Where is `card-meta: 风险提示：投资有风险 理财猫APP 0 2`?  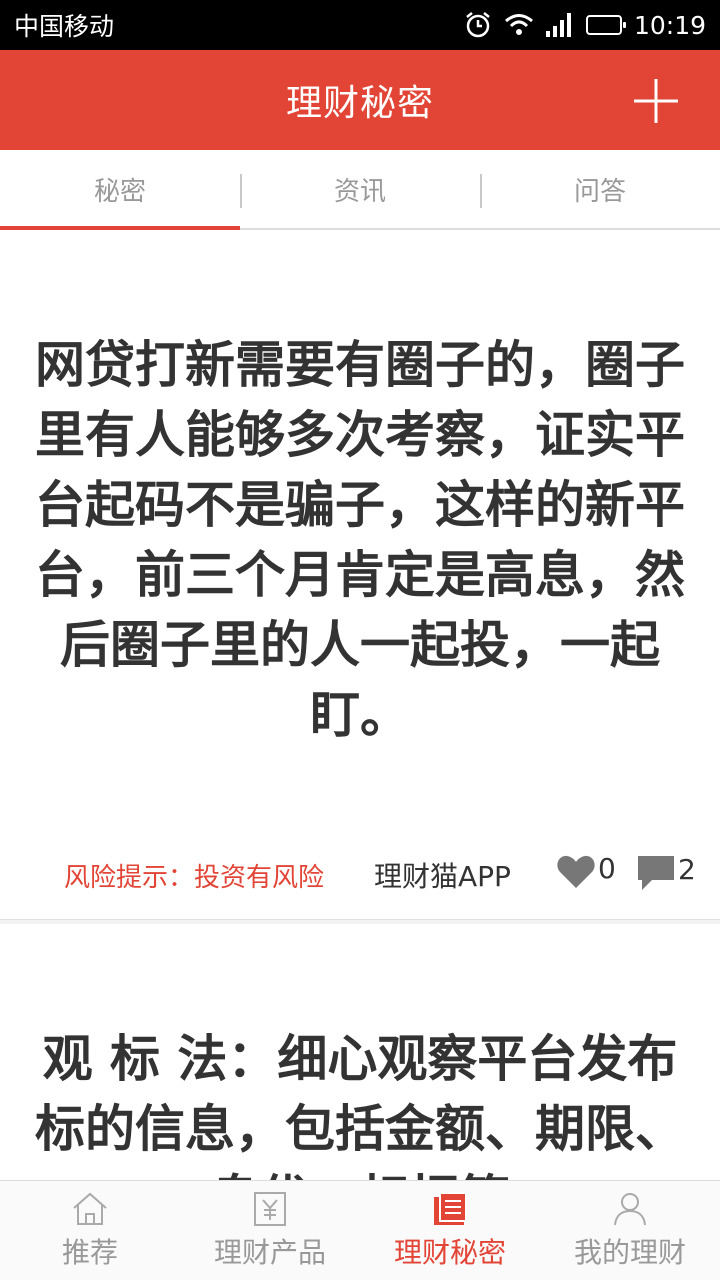
card-meta: 风险提示：投资有风险 理财猫APP 0 2 is located at coordinates (360, 875).